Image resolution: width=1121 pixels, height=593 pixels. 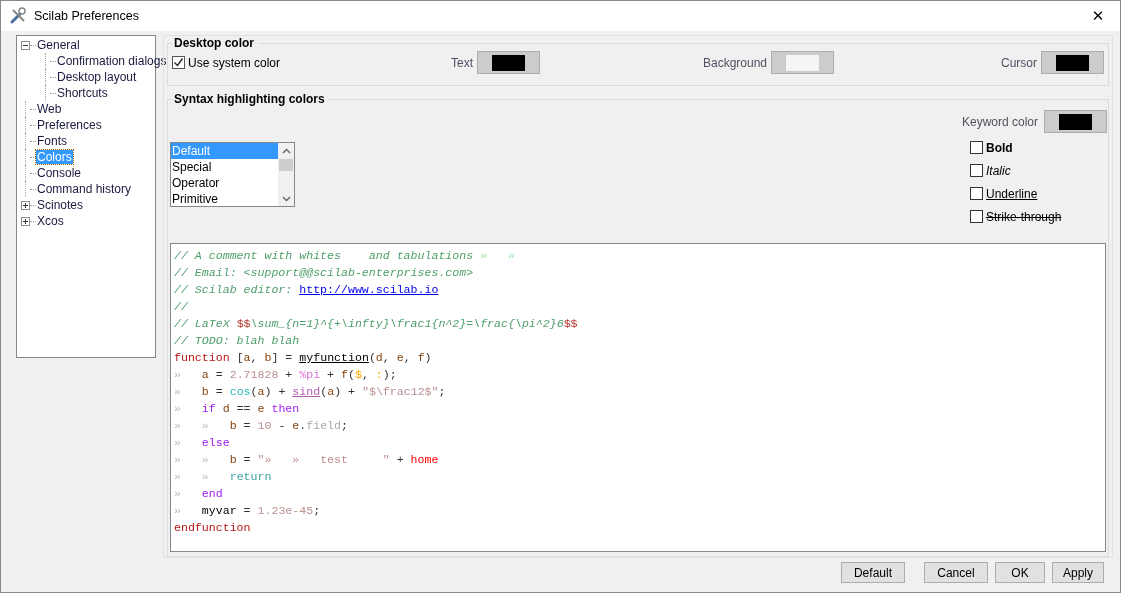 I want to click on color-label: Cursor, so click(x=1019, y=62).